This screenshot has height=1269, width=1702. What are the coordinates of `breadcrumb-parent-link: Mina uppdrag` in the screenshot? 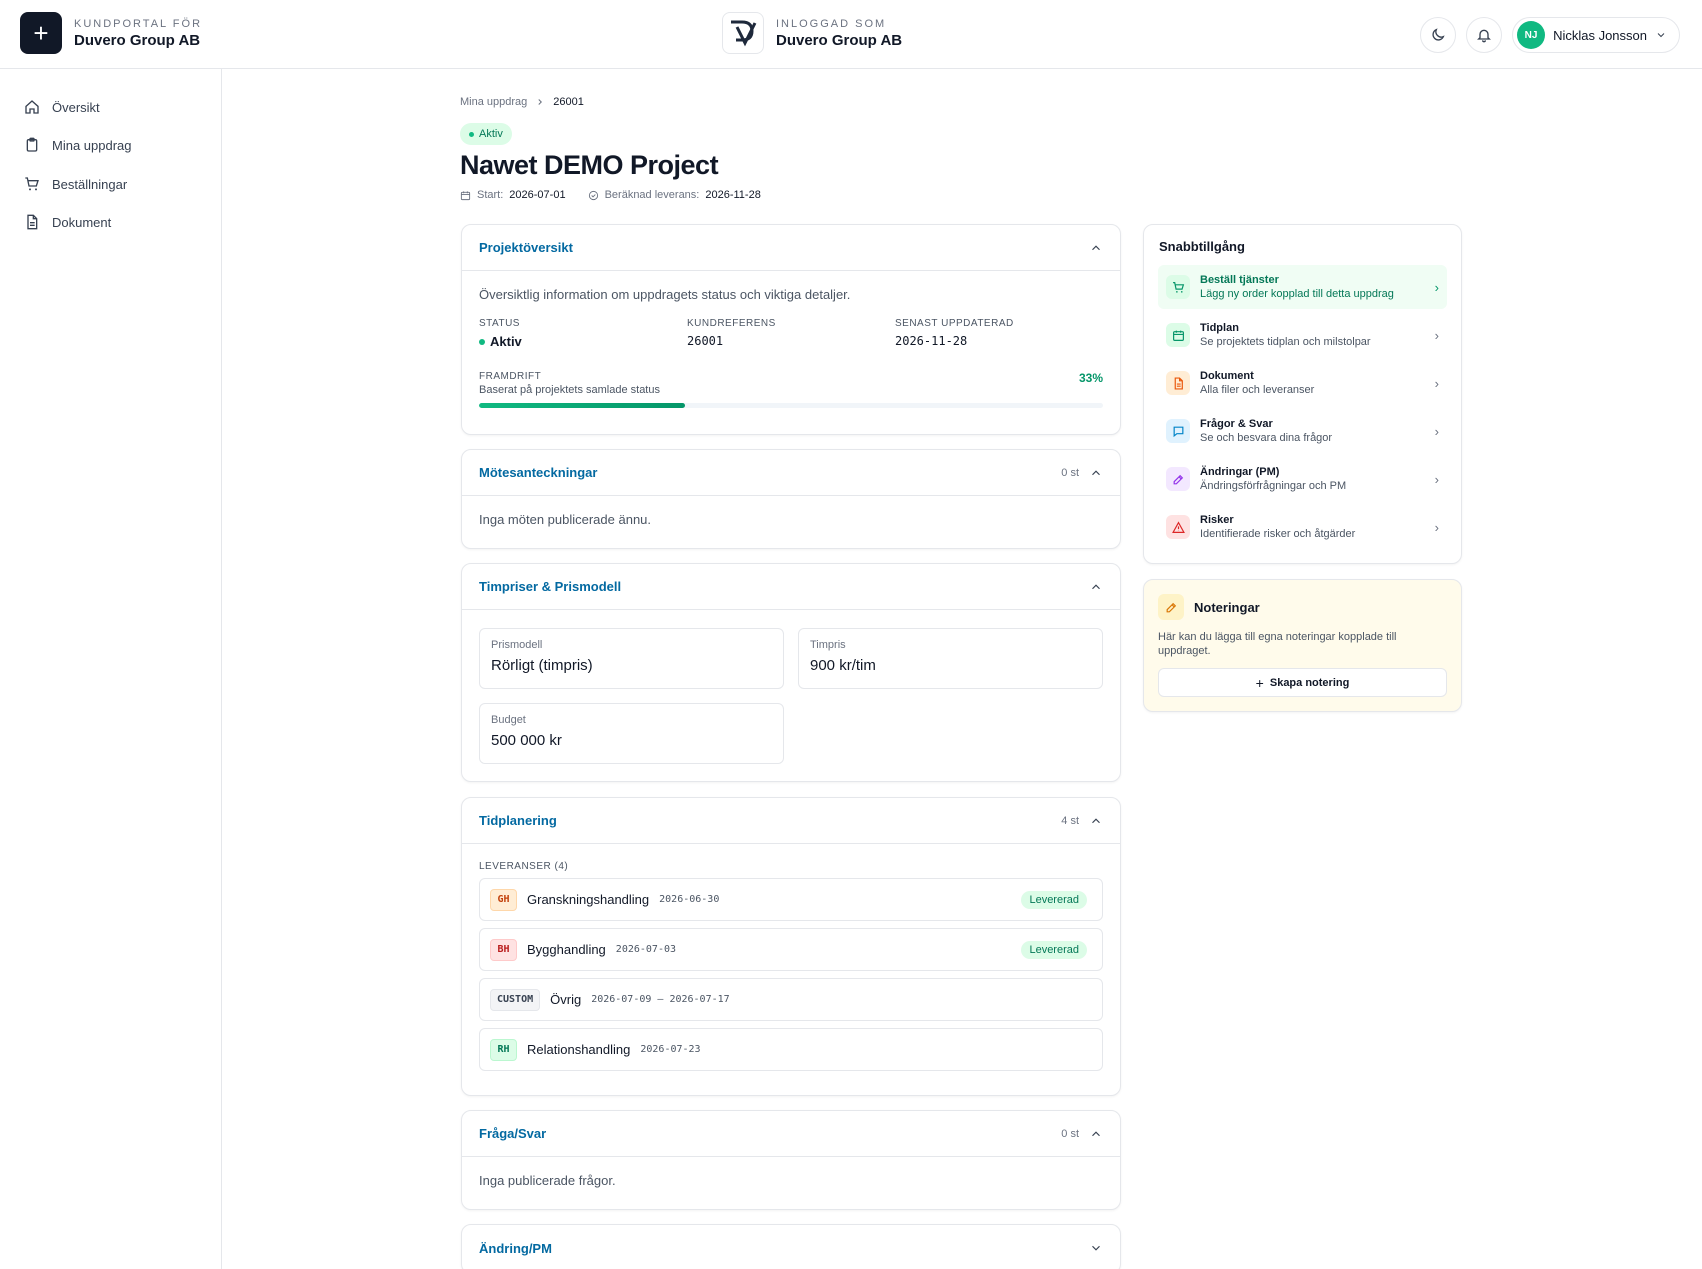 It's located at (493, 102).